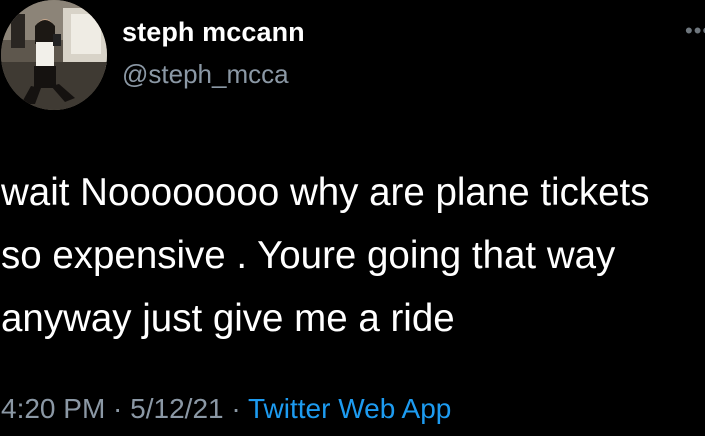 Image resolution: width=705 pixels, height=436 pixels. I want to click on tweet-meta: 4:20 PM · 5/12/21 · Twitter Web App, so click(226, 409).